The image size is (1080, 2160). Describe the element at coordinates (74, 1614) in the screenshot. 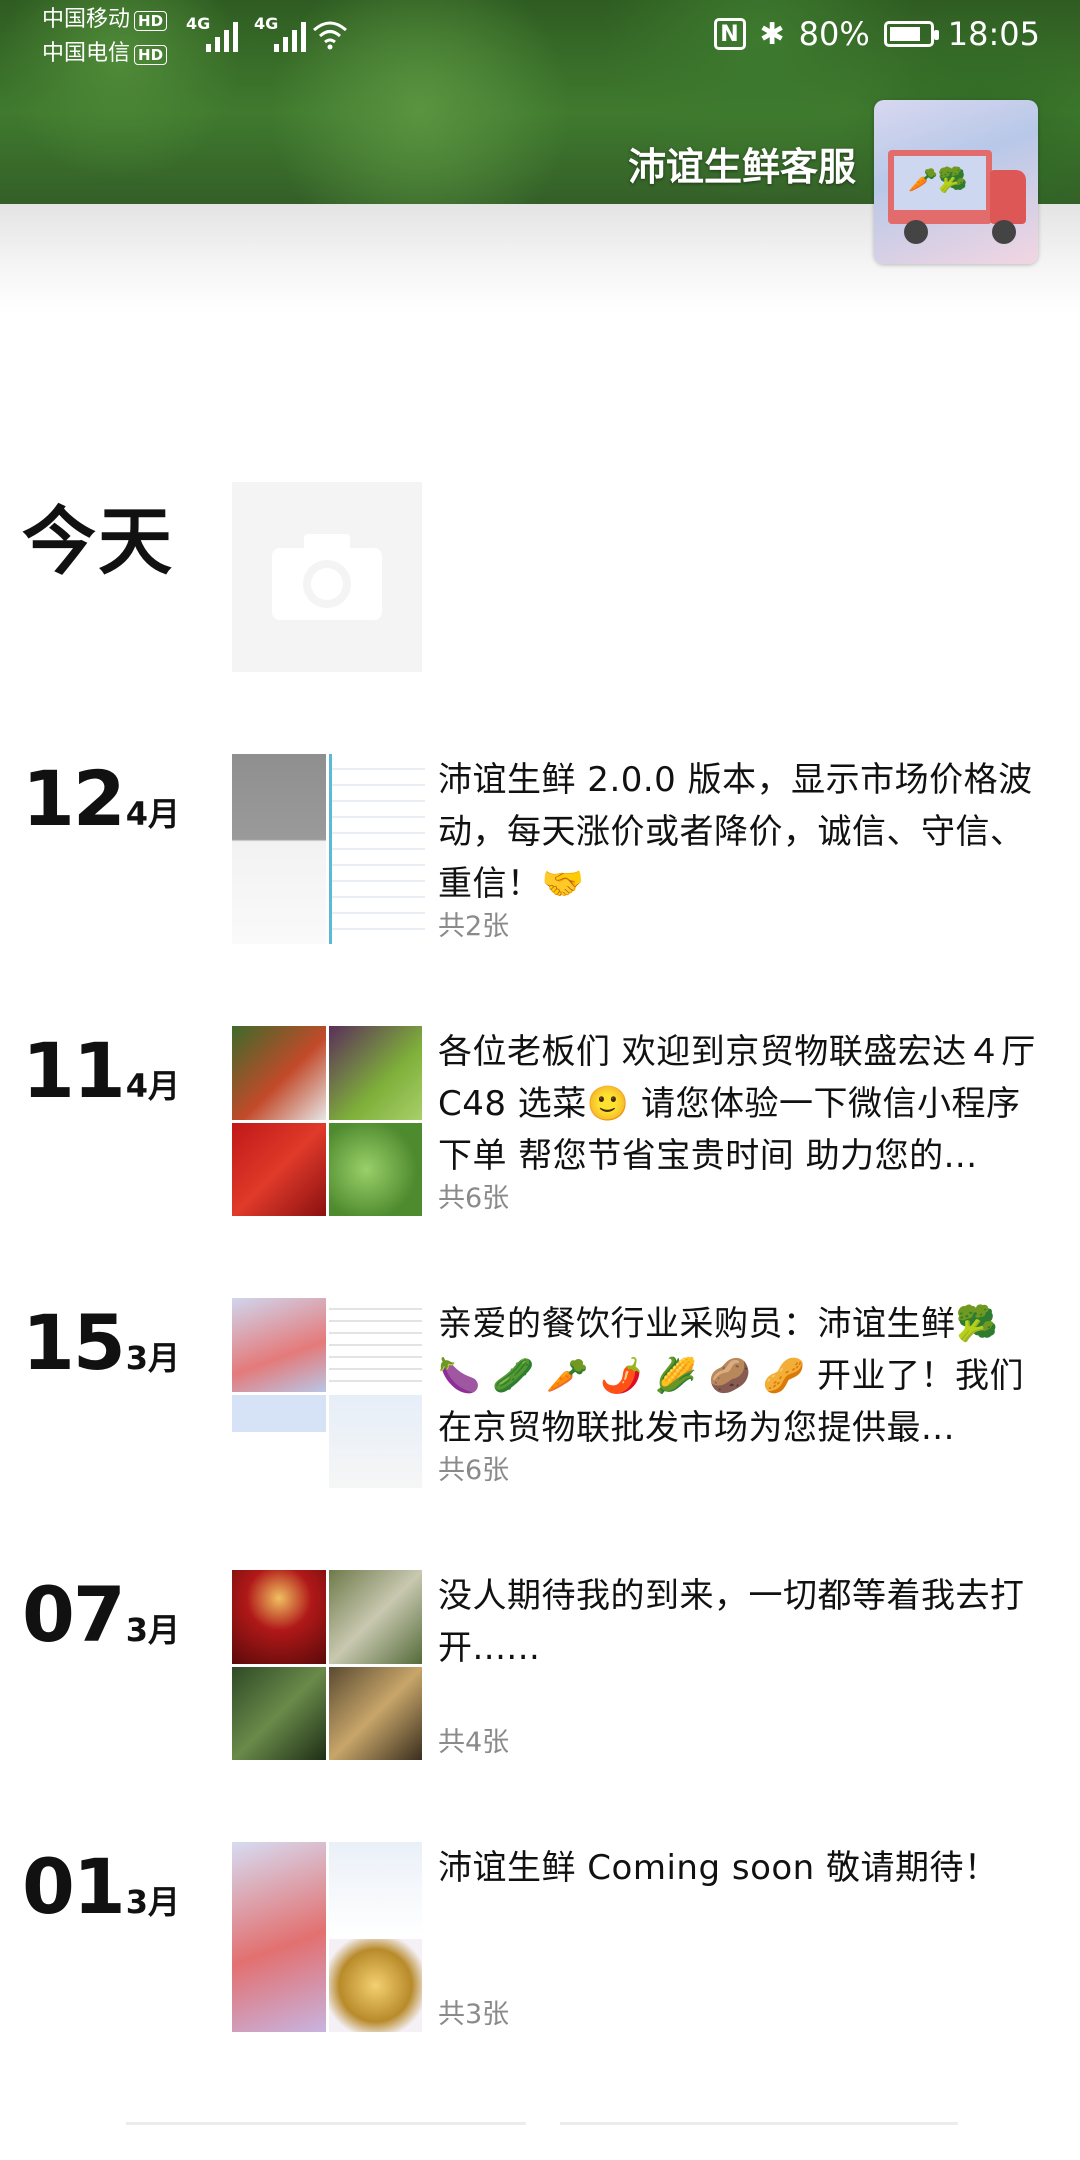

I see `post-day: 07` at that location.